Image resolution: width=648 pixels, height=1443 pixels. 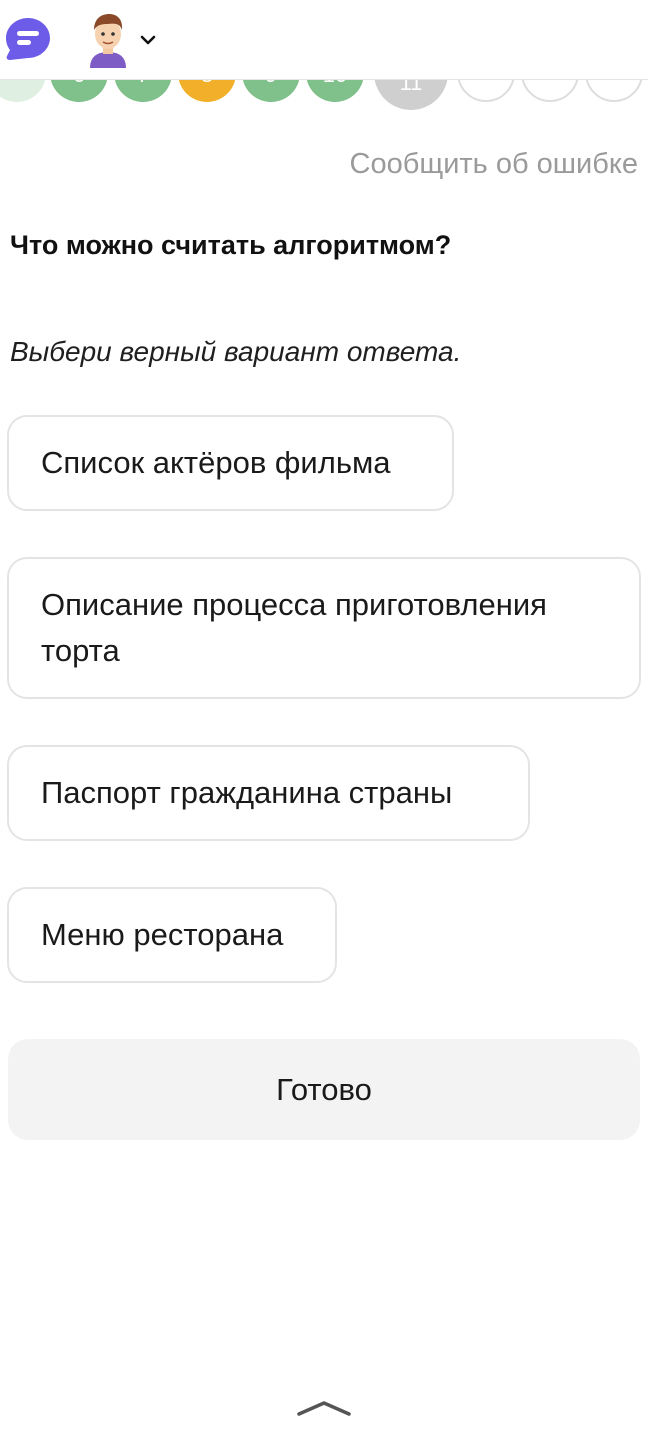 What do you see at coordinates (236, 351) in the screenshot?
I see `instruction-text: Выбери верный вариант ответа.` at bounding box center [236, 351].